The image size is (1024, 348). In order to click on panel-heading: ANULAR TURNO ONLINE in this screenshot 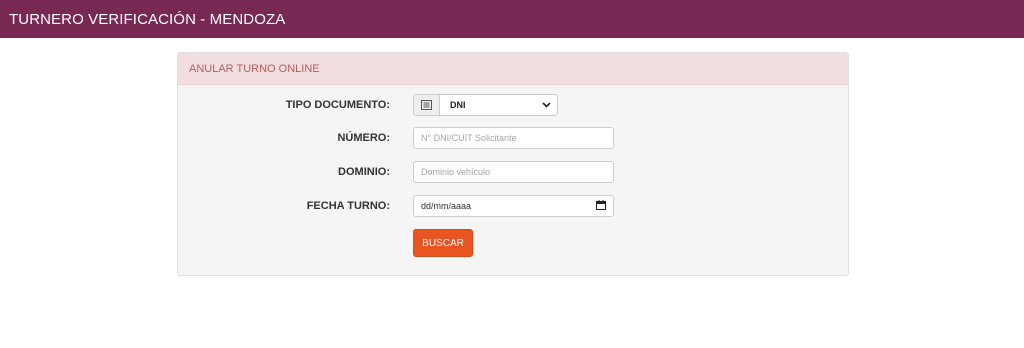, I will do `click(513, 69)`.